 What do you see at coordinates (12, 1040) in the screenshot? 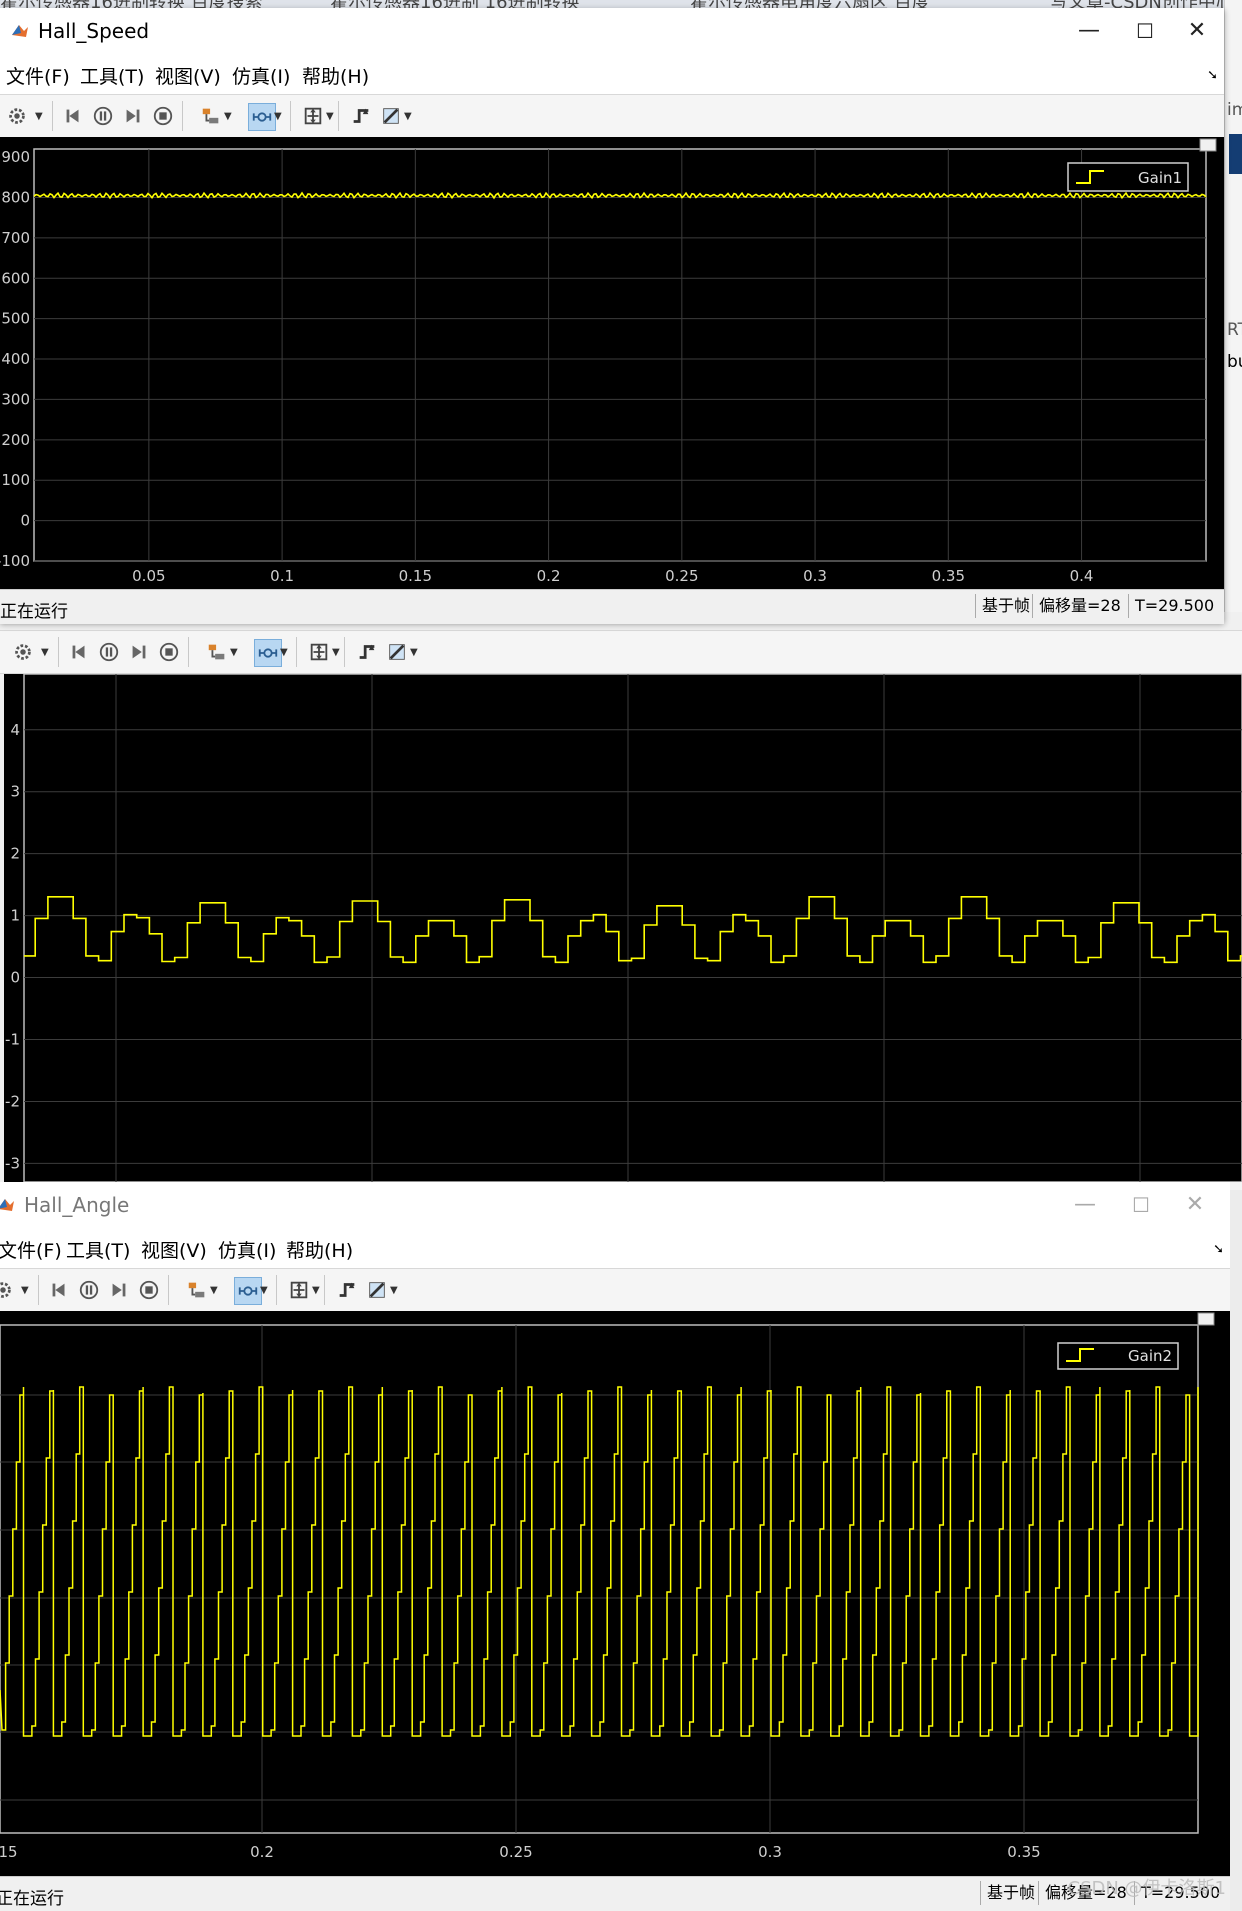
I see `y-tick-label: -1` at bounding box center [12, 1040].